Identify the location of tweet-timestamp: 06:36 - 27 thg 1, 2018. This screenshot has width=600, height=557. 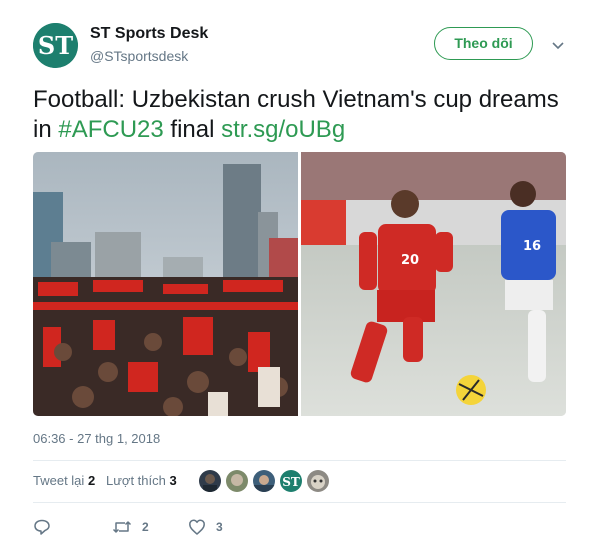
(96, 438).